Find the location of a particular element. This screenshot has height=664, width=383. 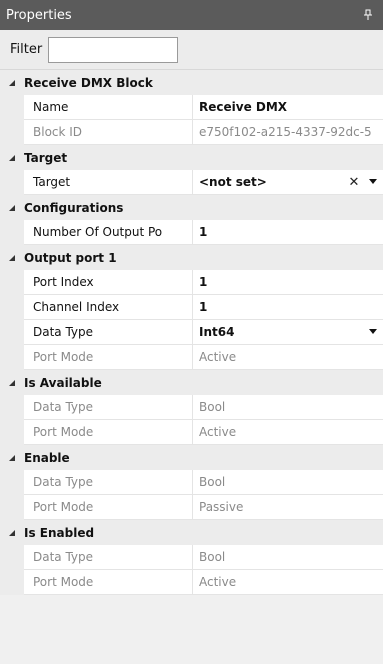

property-value: Int64 is located at coordinates (217, 332).